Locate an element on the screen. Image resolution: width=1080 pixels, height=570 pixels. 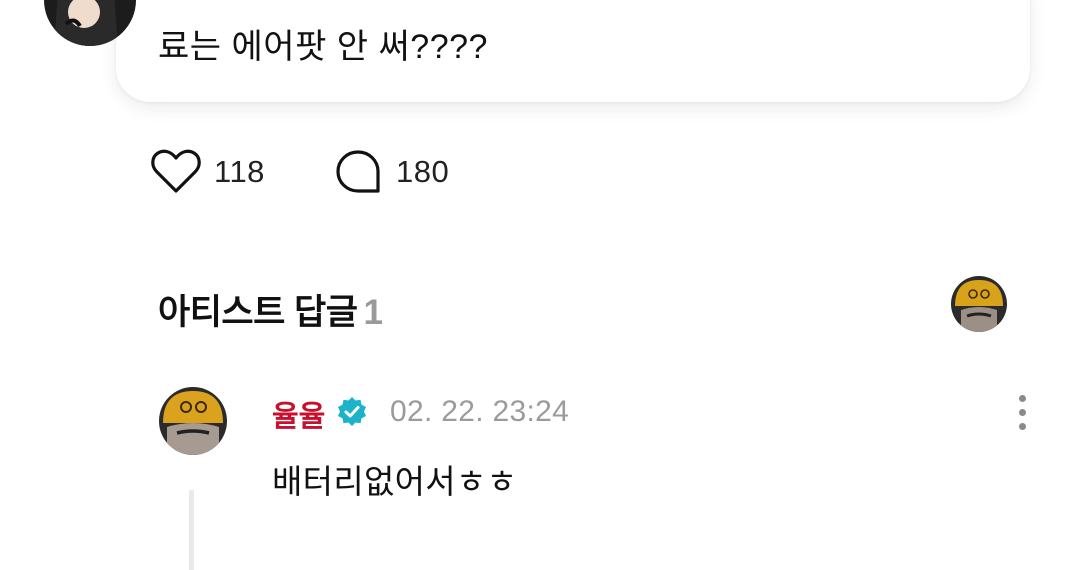
speech-bubble-icon is located at coordinates (358, 172).